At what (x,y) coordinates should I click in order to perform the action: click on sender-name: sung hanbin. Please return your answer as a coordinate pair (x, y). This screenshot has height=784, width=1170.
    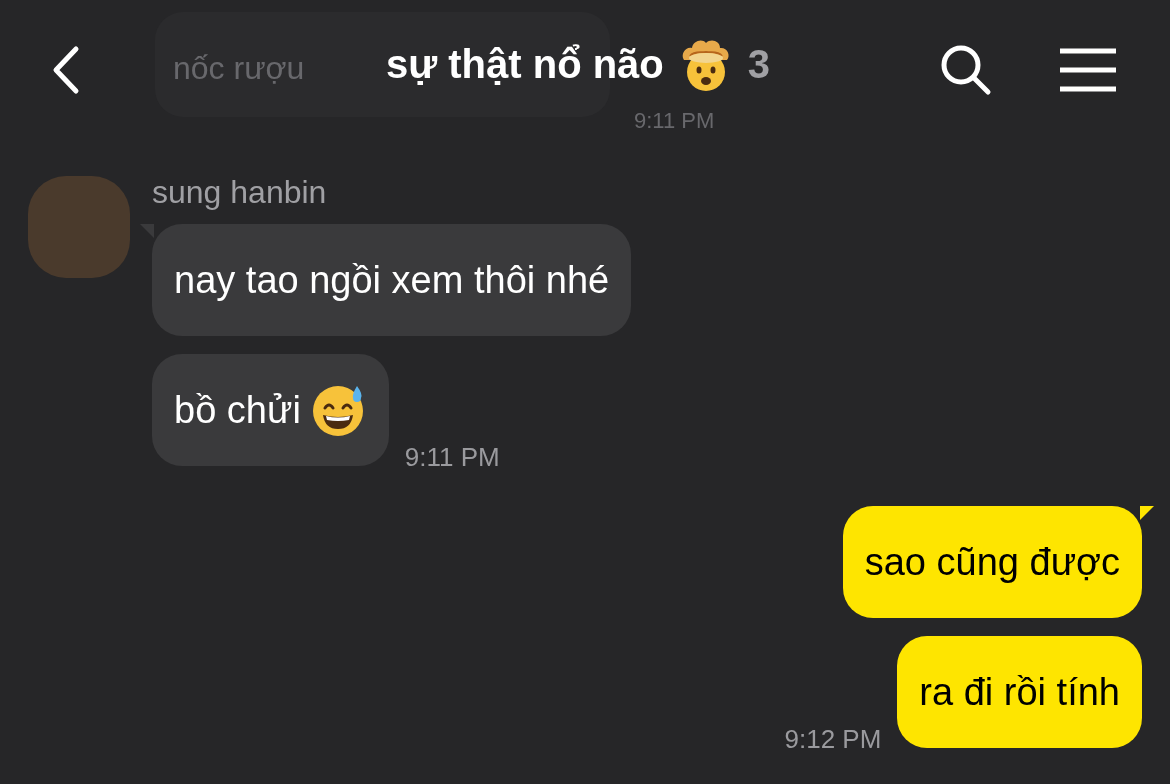
    Looking at the image, I should click on (239, 192).